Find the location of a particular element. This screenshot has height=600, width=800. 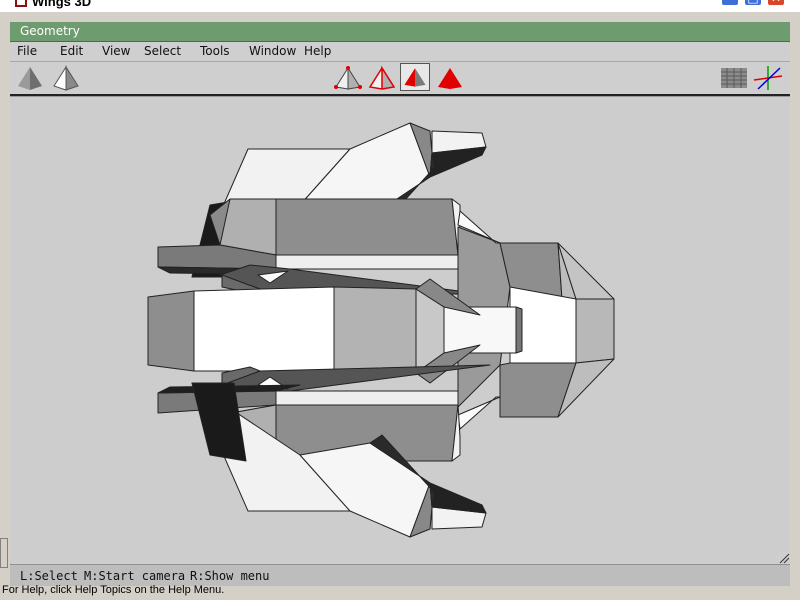

geometry-title-bar: Geometry is located at coordinates (400, 32).